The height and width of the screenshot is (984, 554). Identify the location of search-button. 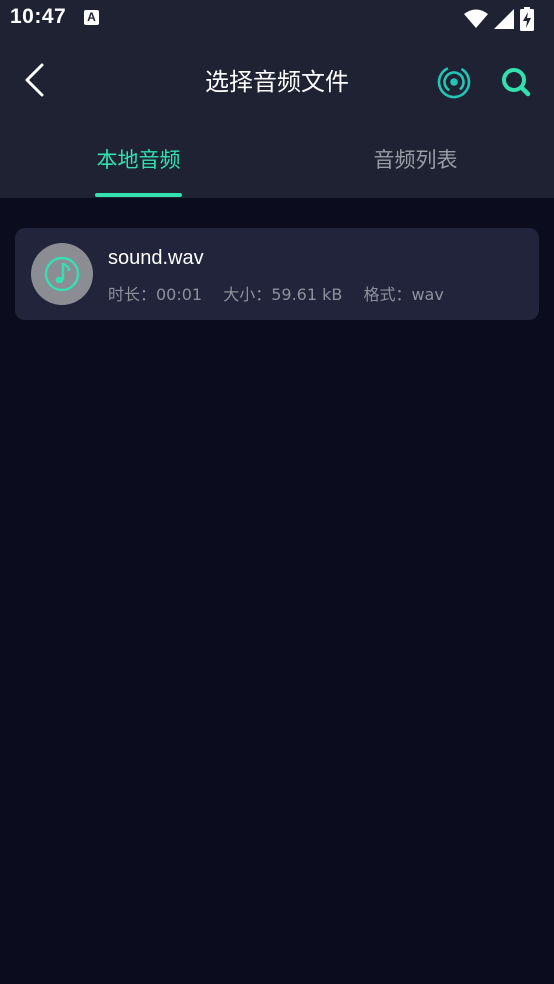
(516, 82).